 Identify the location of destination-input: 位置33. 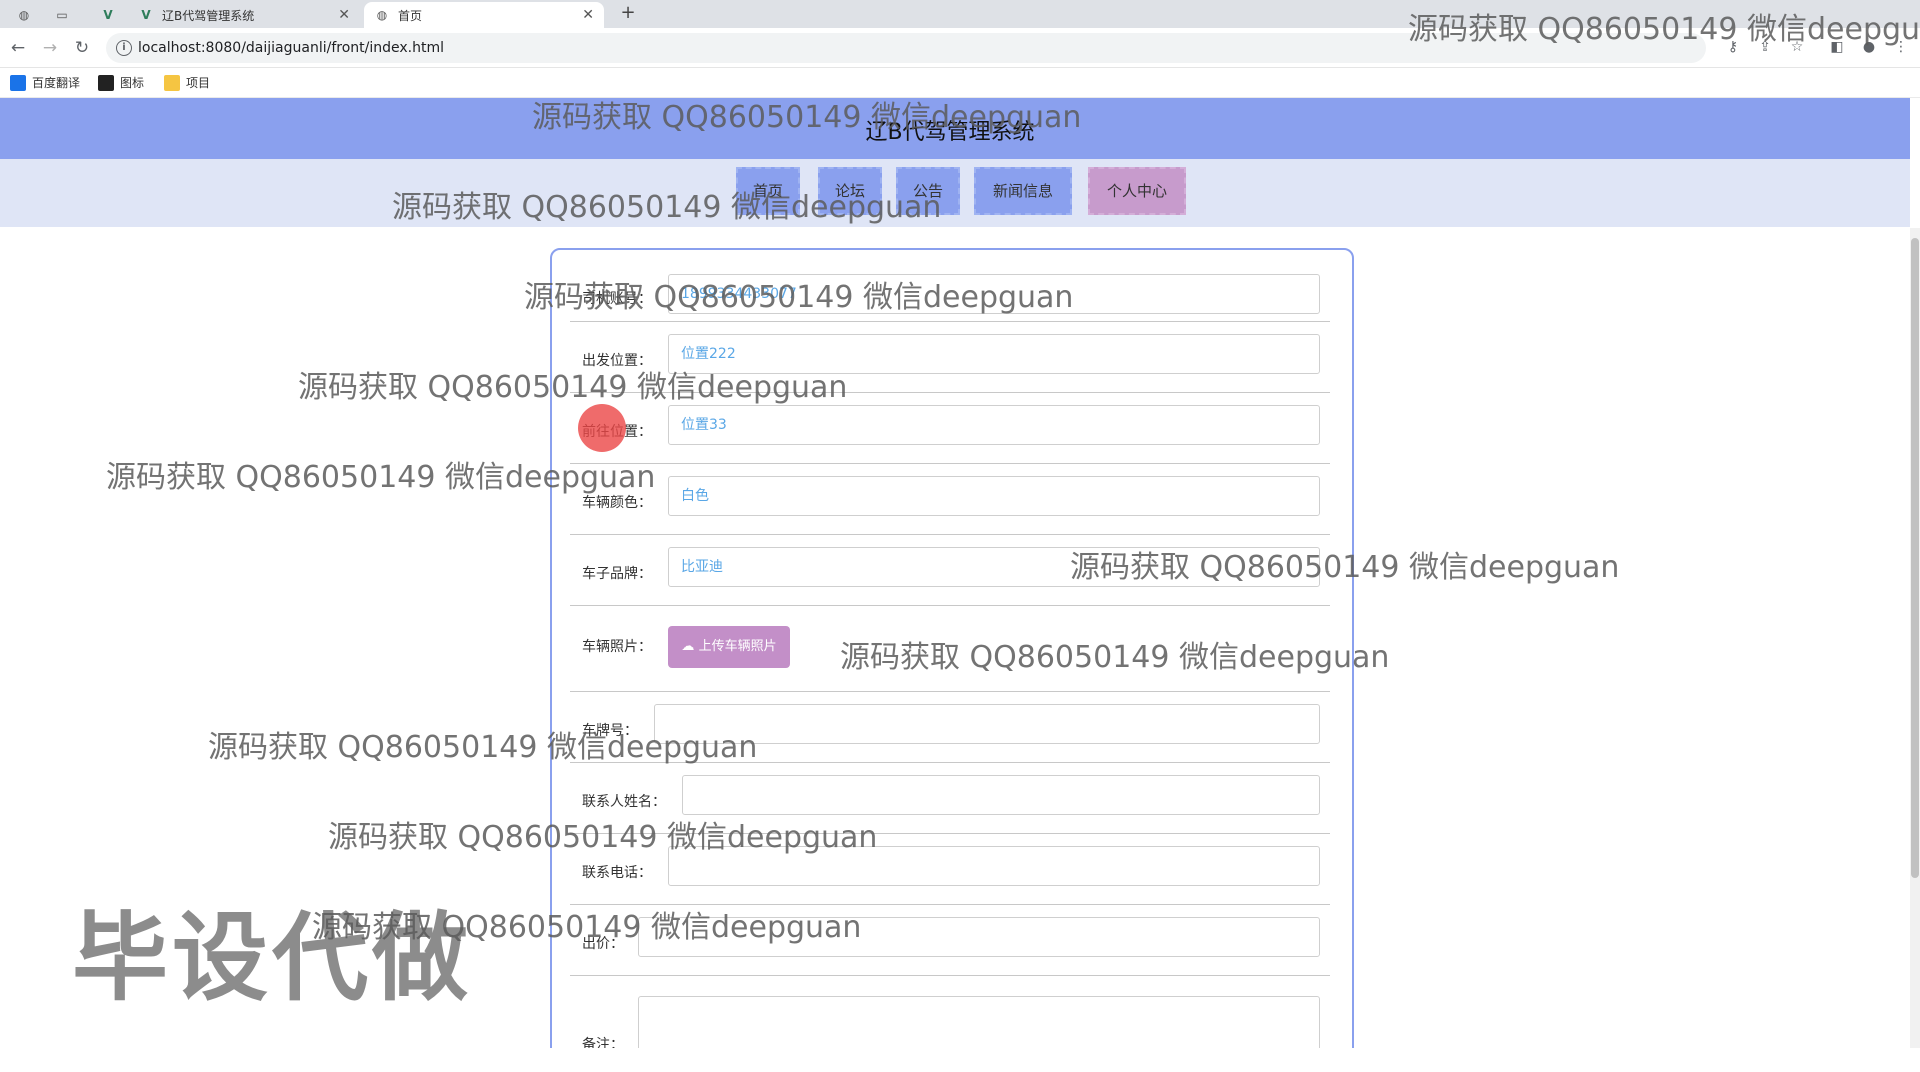
(994, 425).